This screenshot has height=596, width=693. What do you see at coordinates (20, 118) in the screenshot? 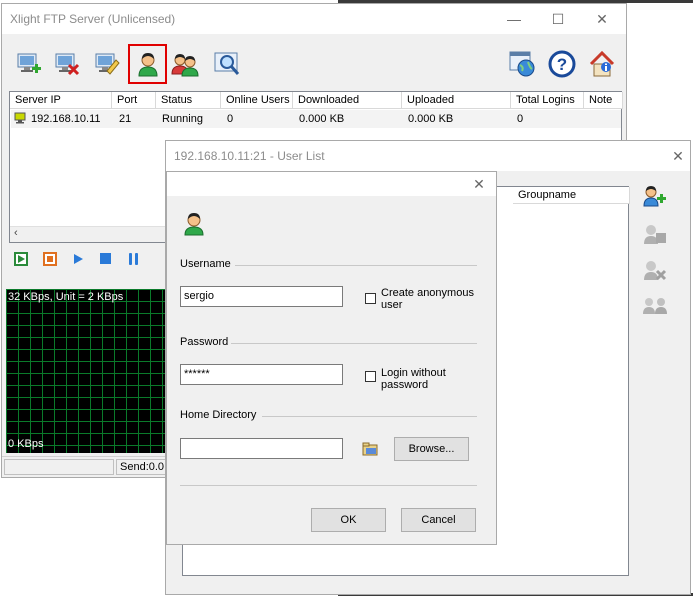
I see `monitor-icon` at bounding box center [20, 118].